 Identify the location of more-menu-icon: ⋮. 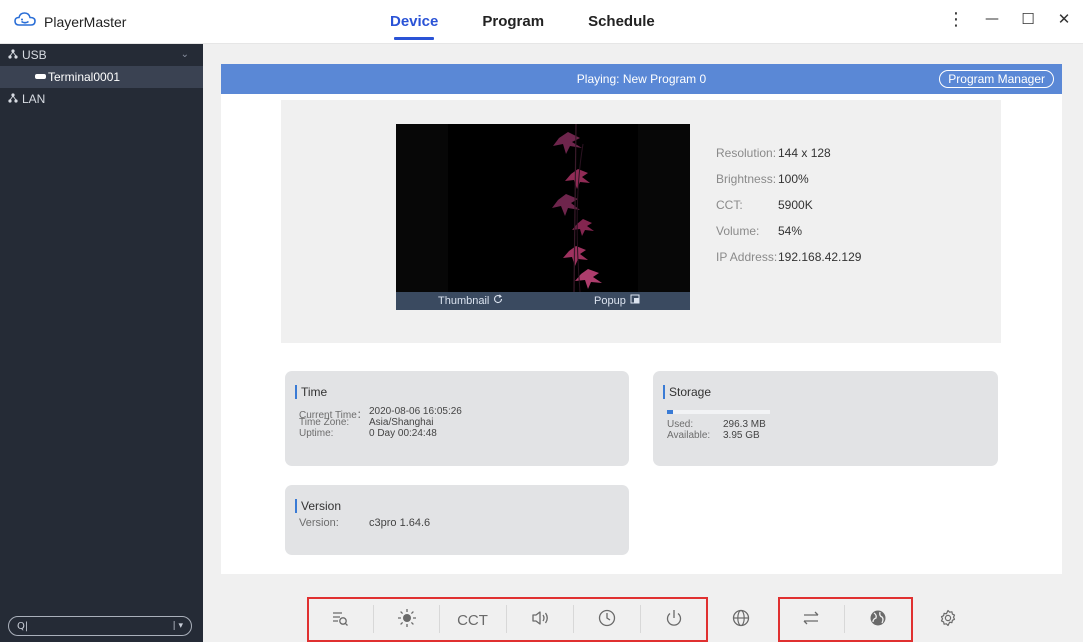
(956, 19).